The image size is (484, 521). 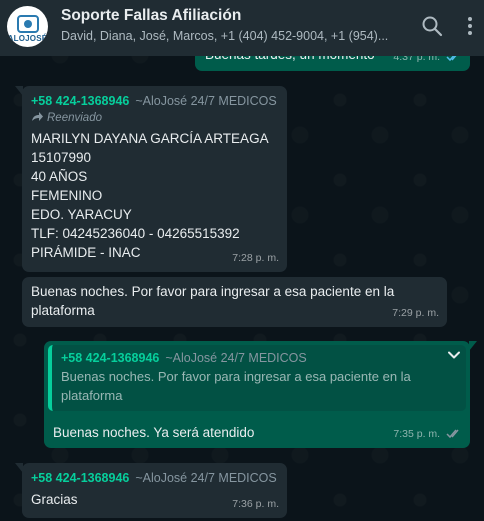 I want to click on message-time: 7:36 p. m., so click(x=255, y=504).